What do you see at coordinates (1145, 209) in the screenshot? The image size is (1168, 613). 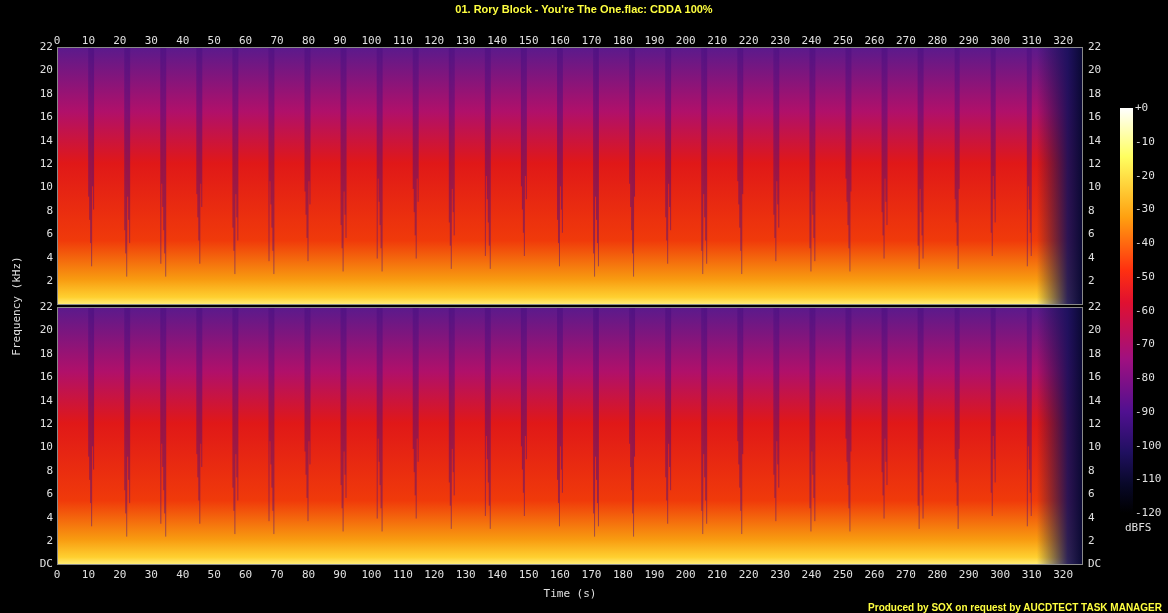 I see `colorbar-tick-label: -30` at bounding box center [1145, 209].